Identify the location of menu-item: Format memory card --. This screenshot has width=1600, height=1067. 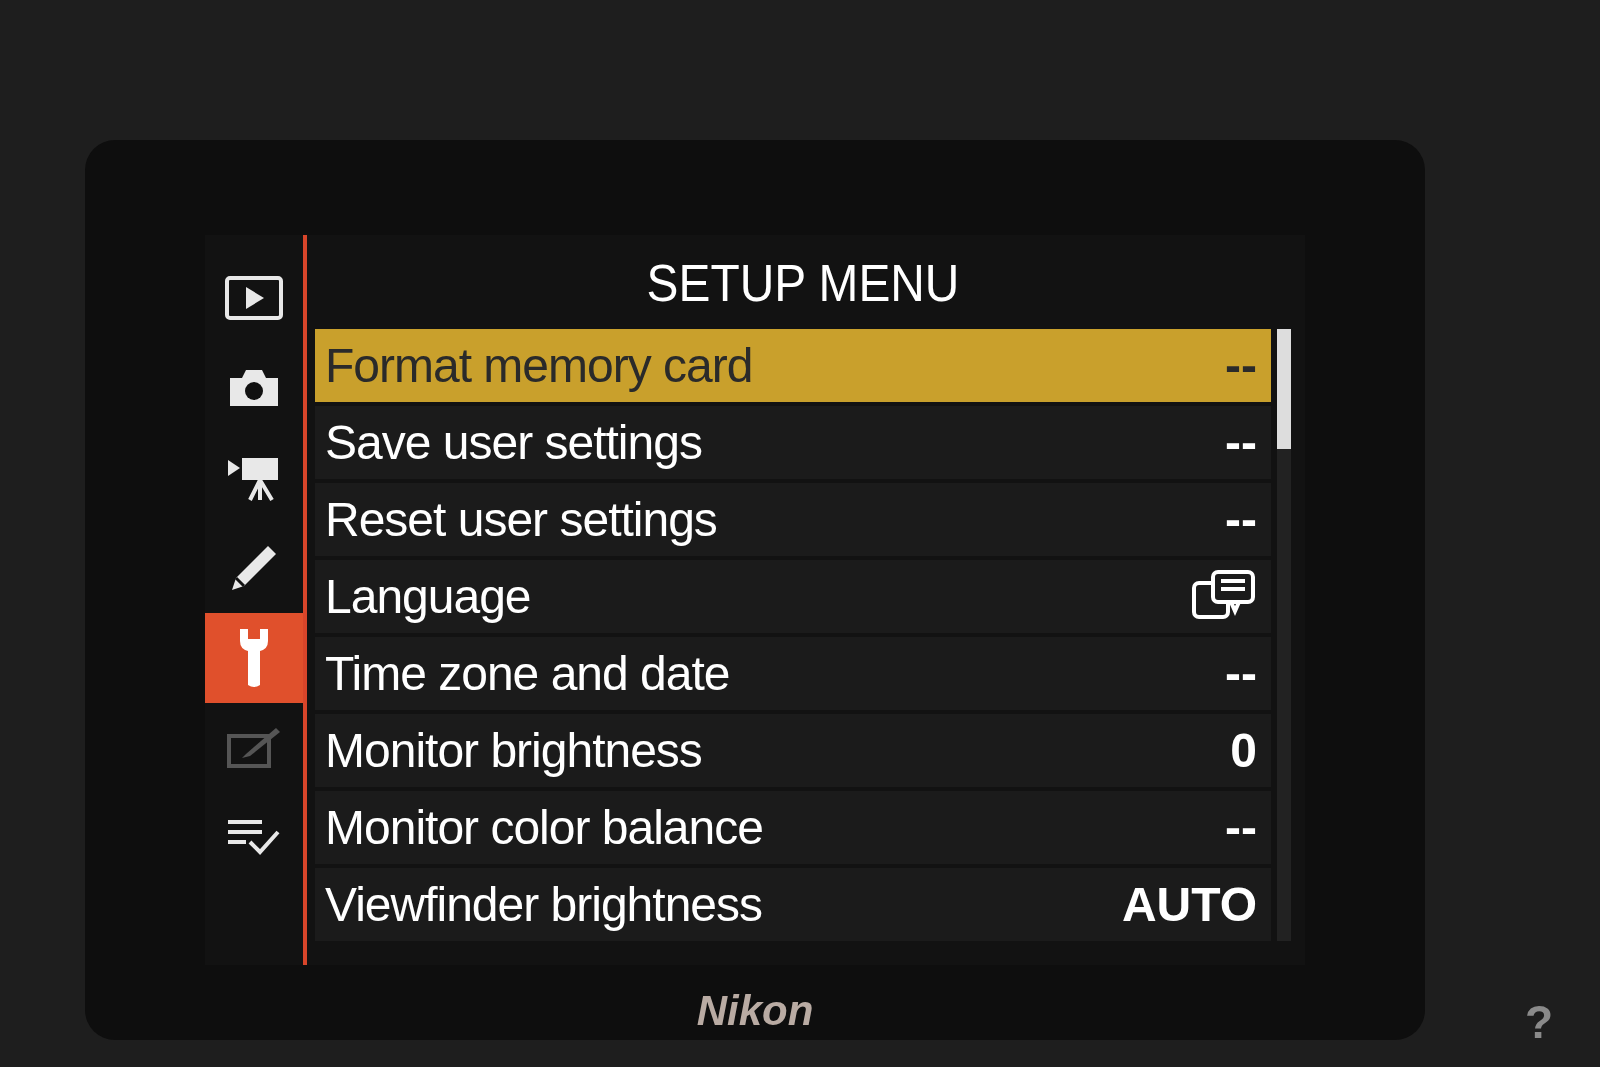
(793, 365).